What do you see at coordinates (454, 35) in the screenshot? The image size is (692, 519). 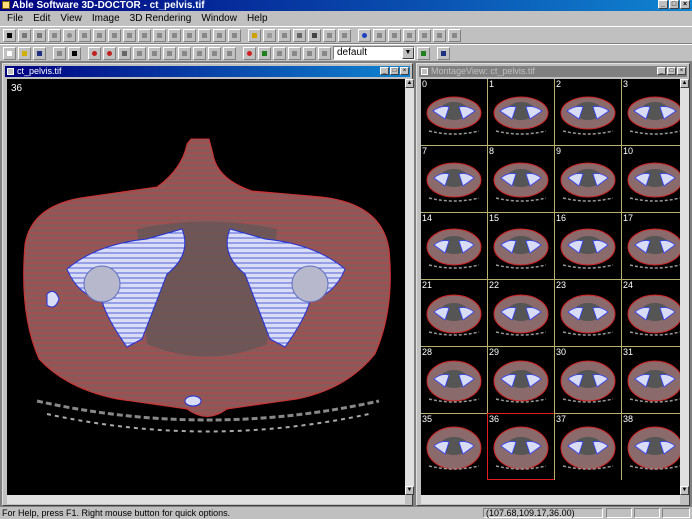 I see `reset-icon` at bounding box center [454, 35].